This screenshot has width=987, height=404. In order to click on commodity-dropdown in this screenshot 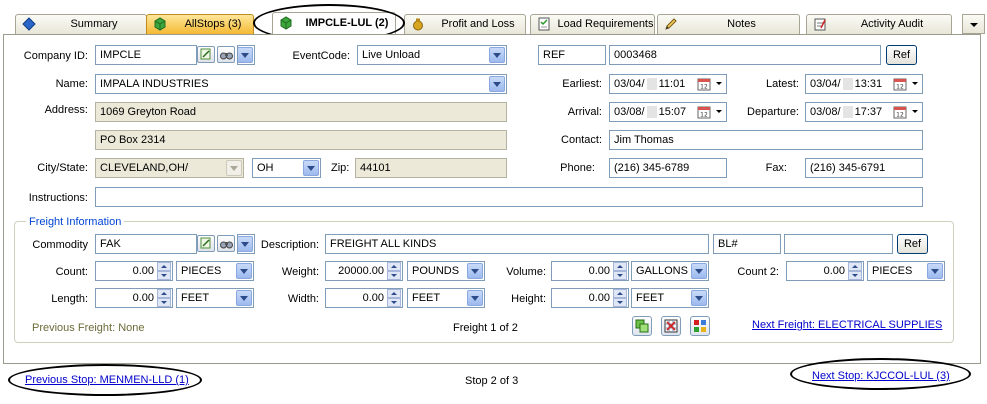, I will do `click(246, 244)`.